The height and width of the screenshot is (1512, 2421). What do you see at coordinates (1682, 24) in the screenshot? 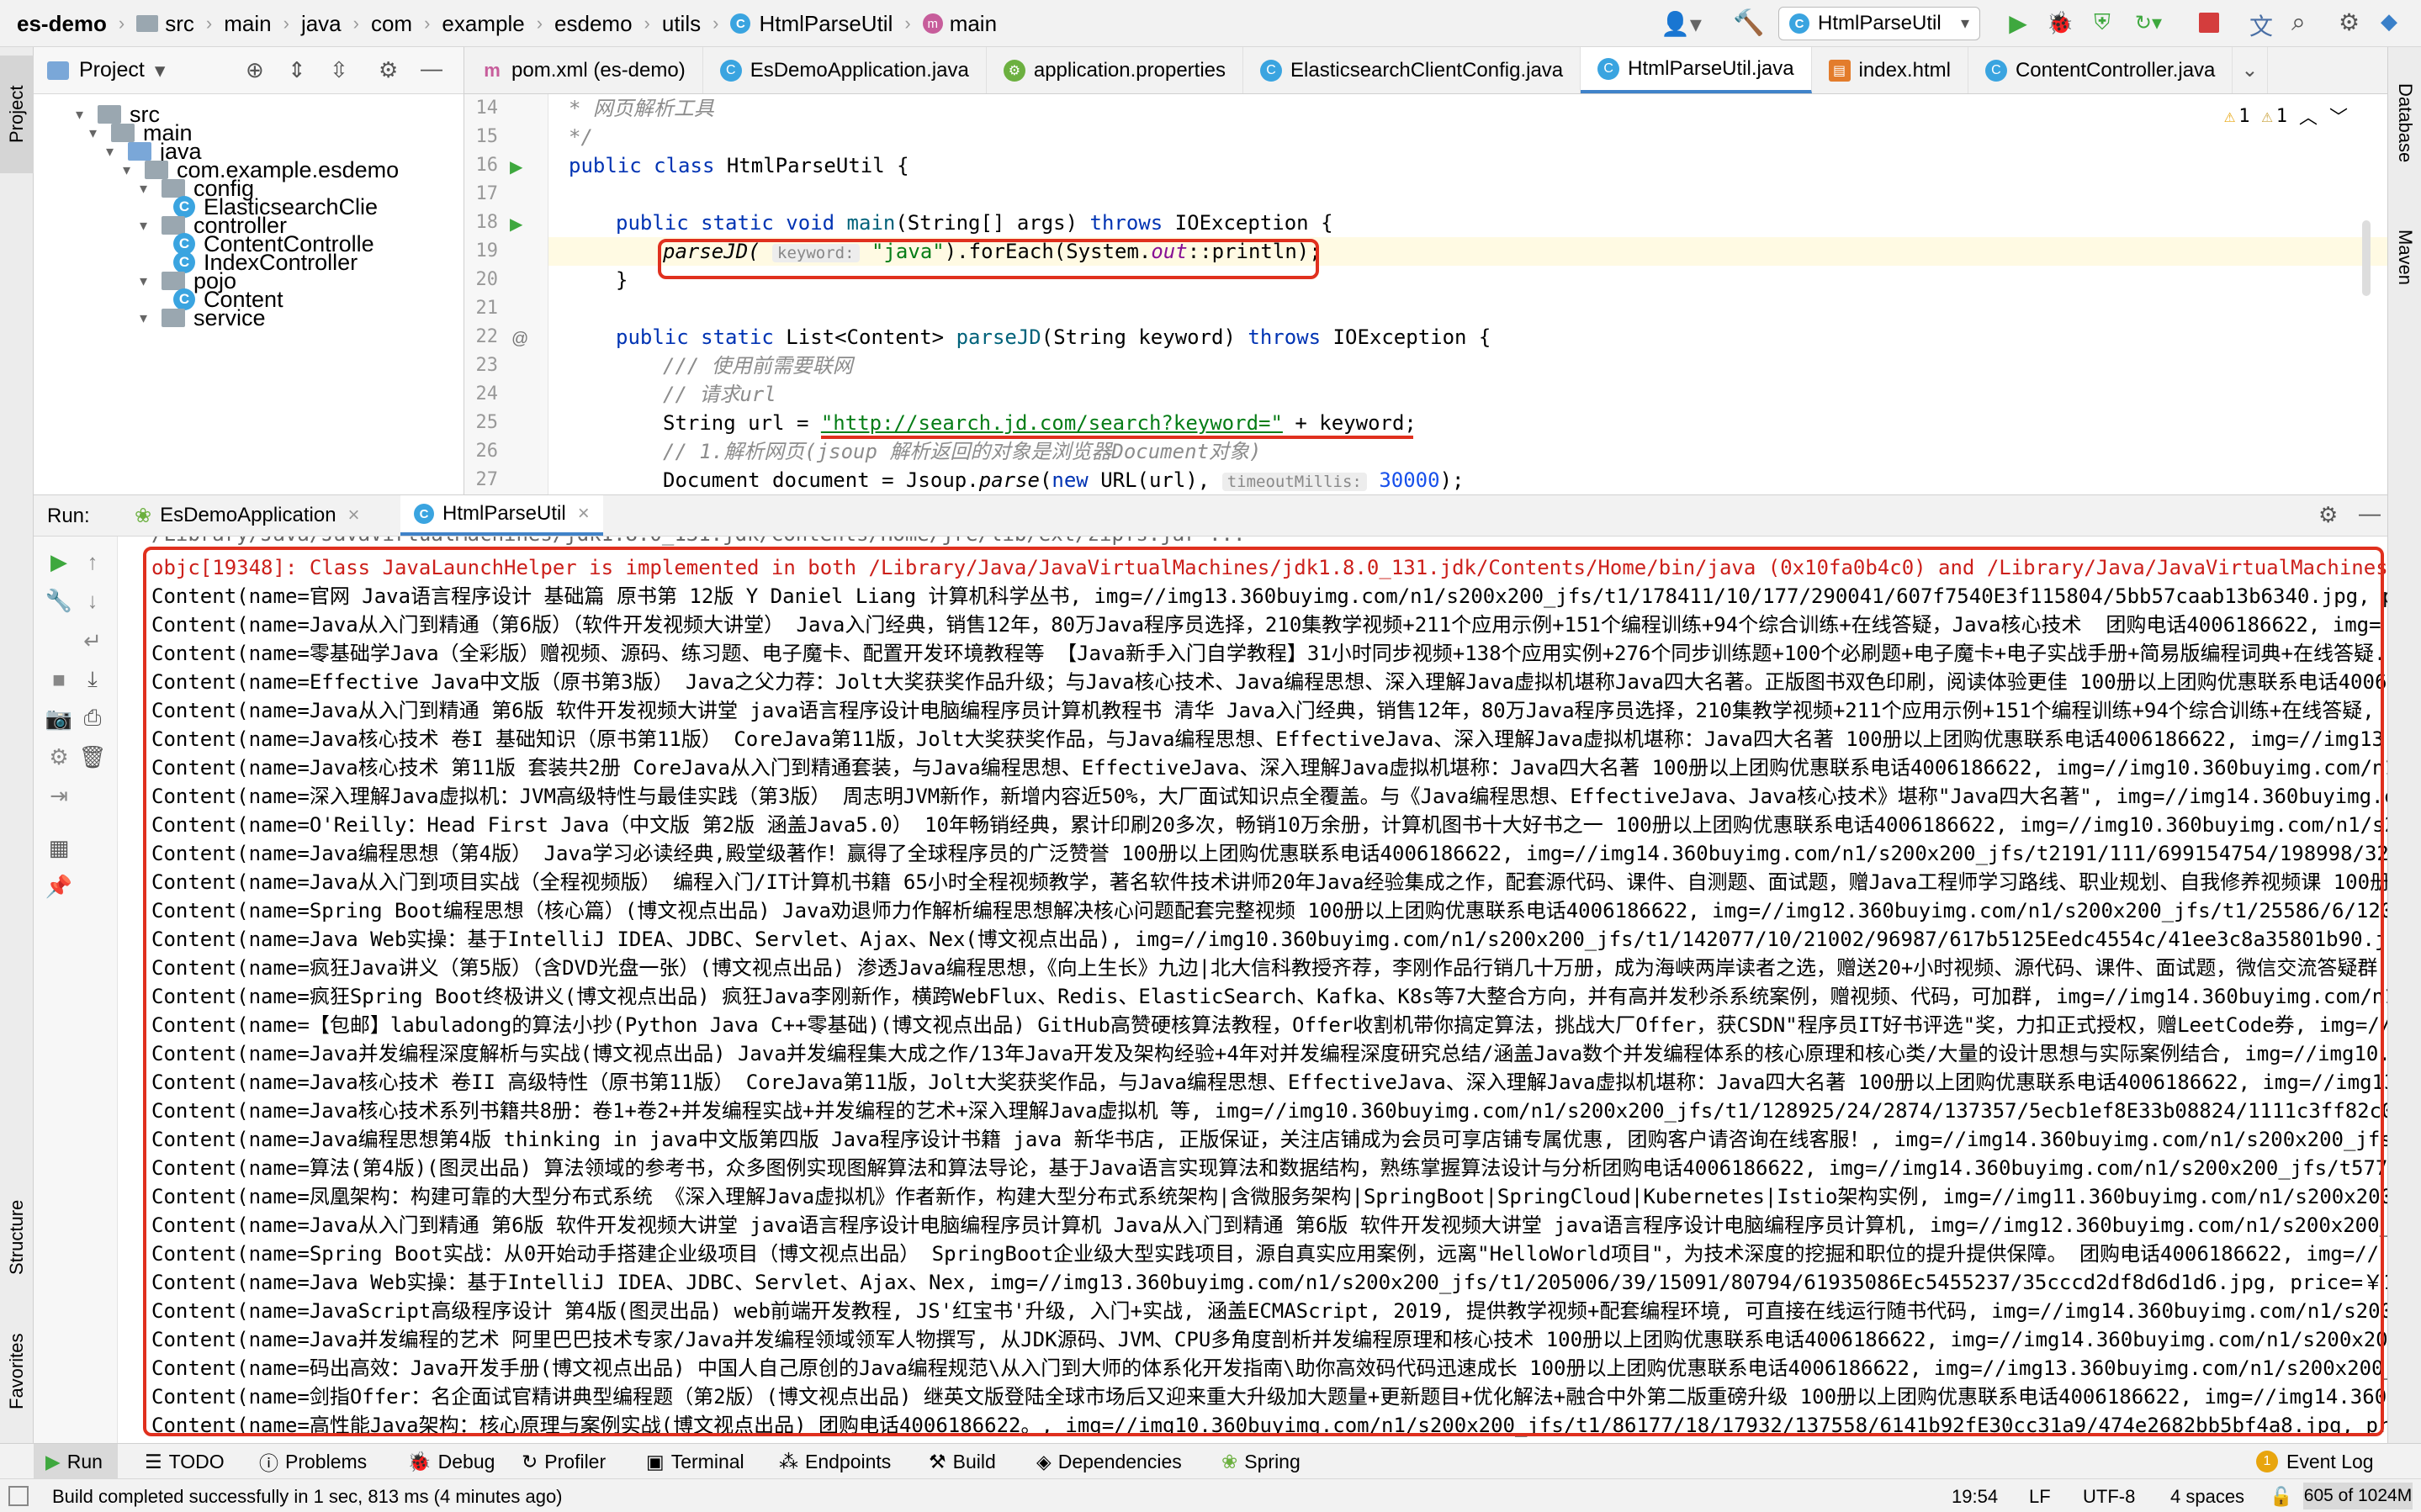
I see `user-icon: 👤▾` at bounding box center [1682, 24].